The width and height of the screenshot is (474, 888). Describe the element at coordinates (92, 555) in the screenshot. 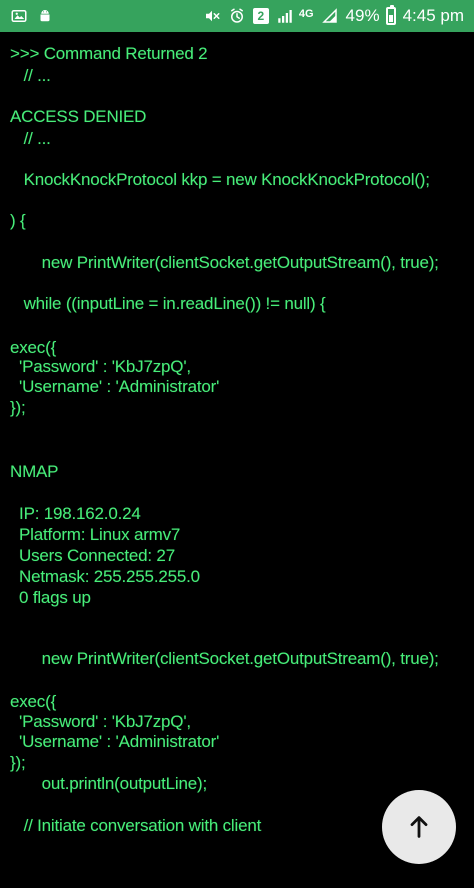

I see `terminal-line: Users Connected: 27` at that location.